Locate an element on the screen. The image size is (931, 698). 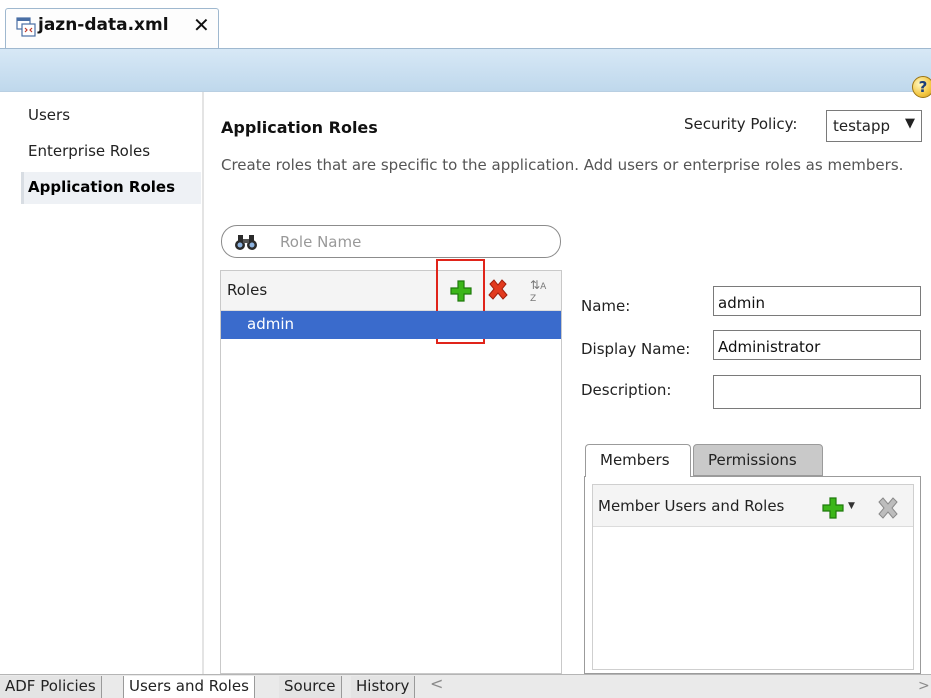
members-header-label: Member Users and Roles is located at coordinates (691, 506).